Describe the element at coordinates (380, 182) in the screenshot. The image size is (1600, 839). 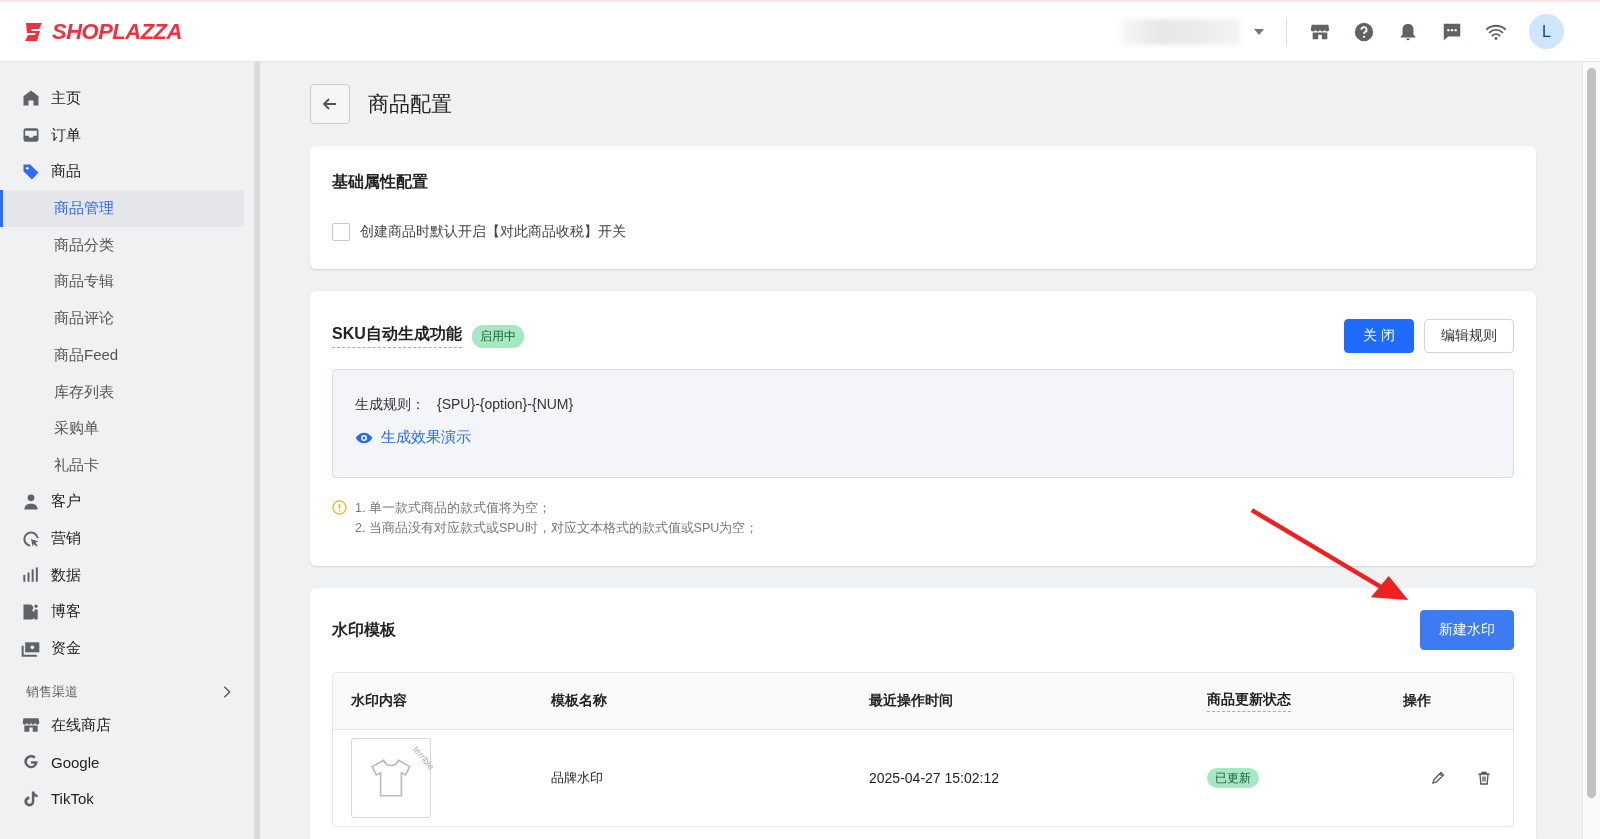
I see `card-title: 基础属性配置` at that location.